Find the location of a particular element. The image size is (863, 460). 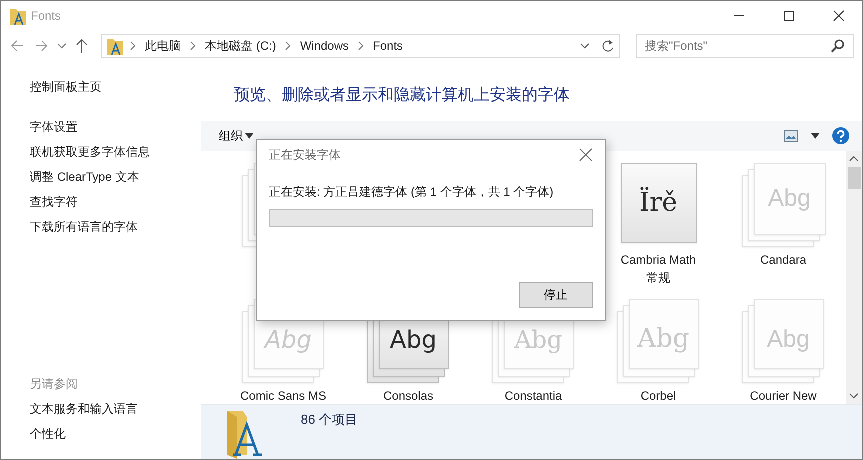

page-heading: 预览、删除或者显示和隐藏计算机上安装的字体 is located at coordinates (401, 96).